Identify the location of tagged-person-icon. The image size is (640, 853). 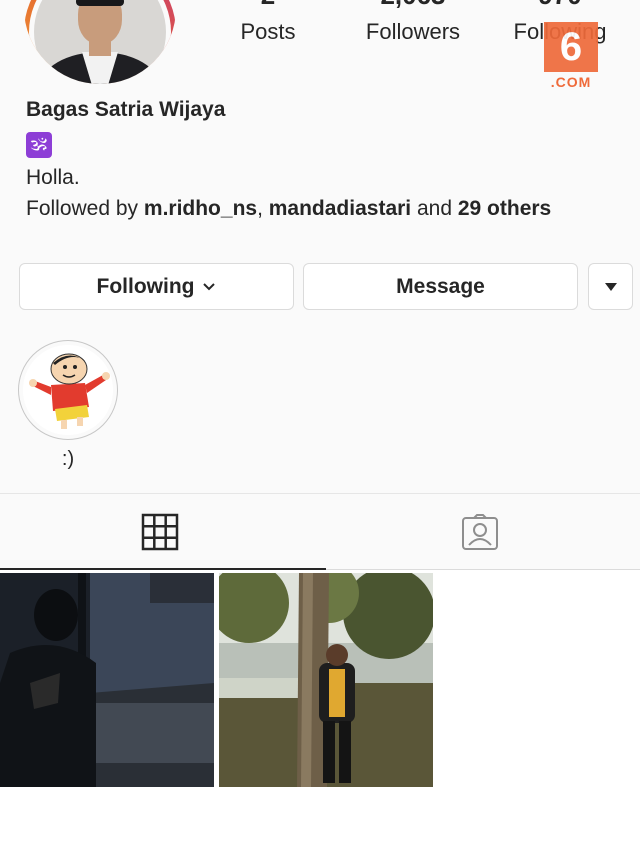
(480, 532).